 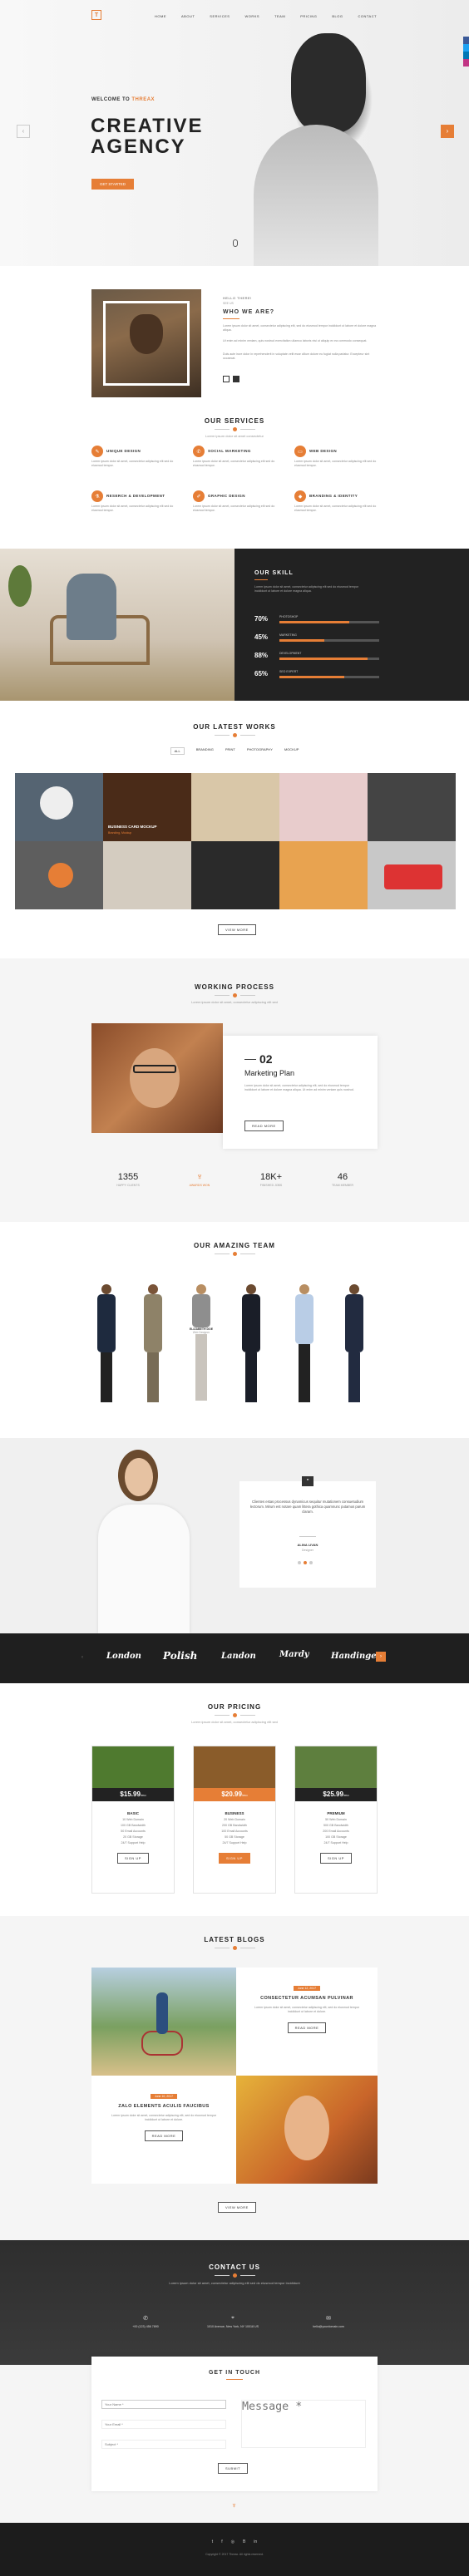 What do you see at coordinates (236, 379) in the screenshot?
I see `slider-dot-active` at bounding box center [236, 379].